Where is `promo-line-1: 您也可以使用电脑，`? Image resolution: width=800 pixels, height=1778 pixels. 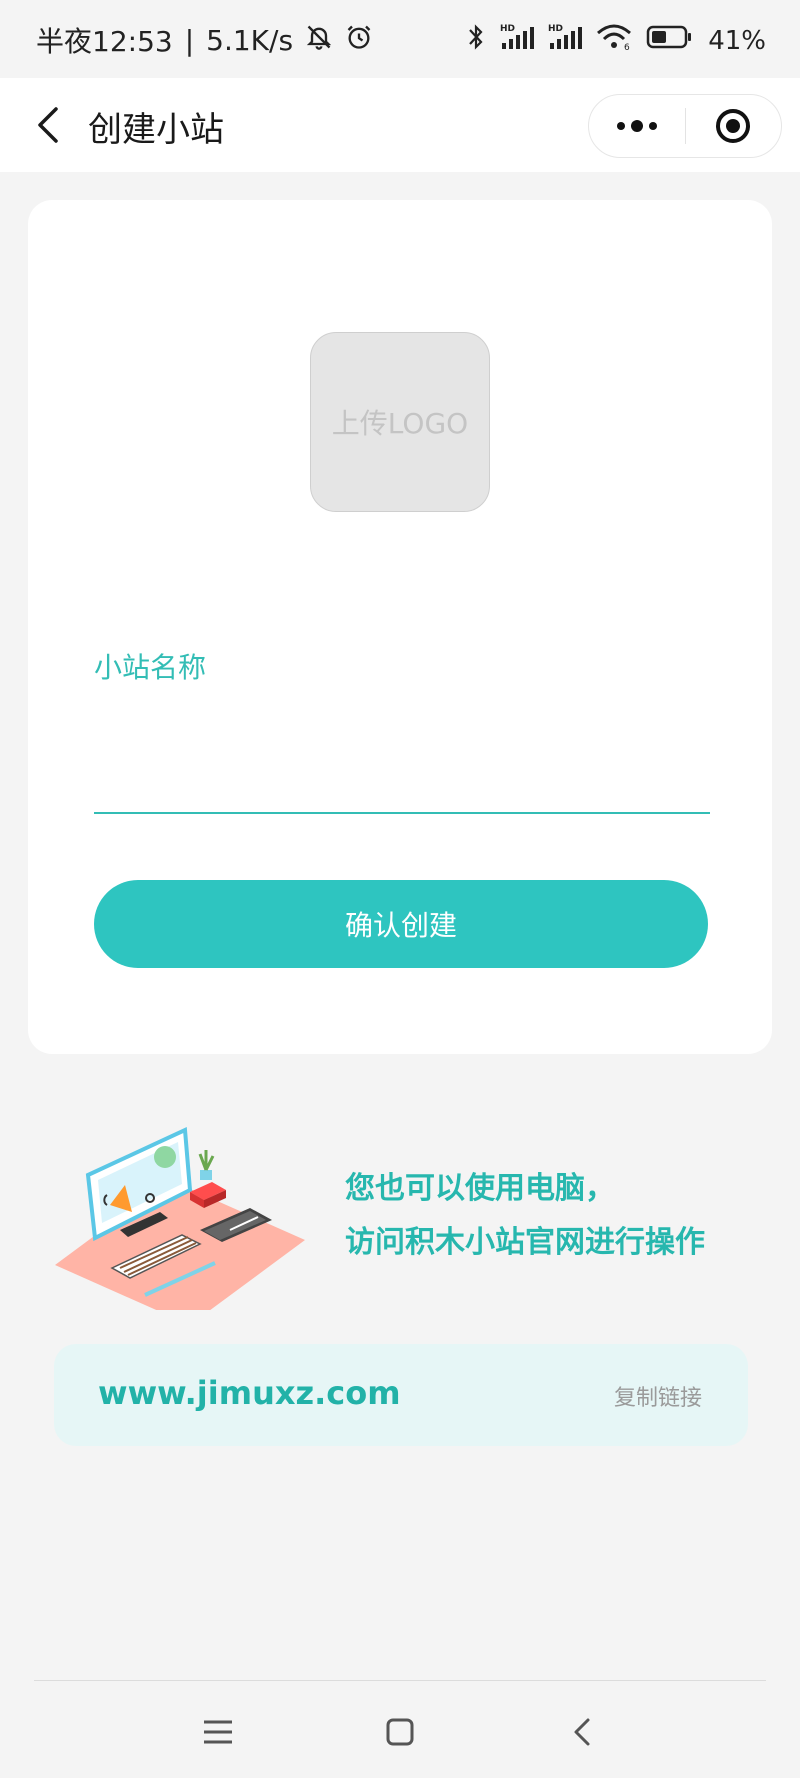 promo-line-1: 您也可以使用电脑， is located at coordinates (480, 1188).